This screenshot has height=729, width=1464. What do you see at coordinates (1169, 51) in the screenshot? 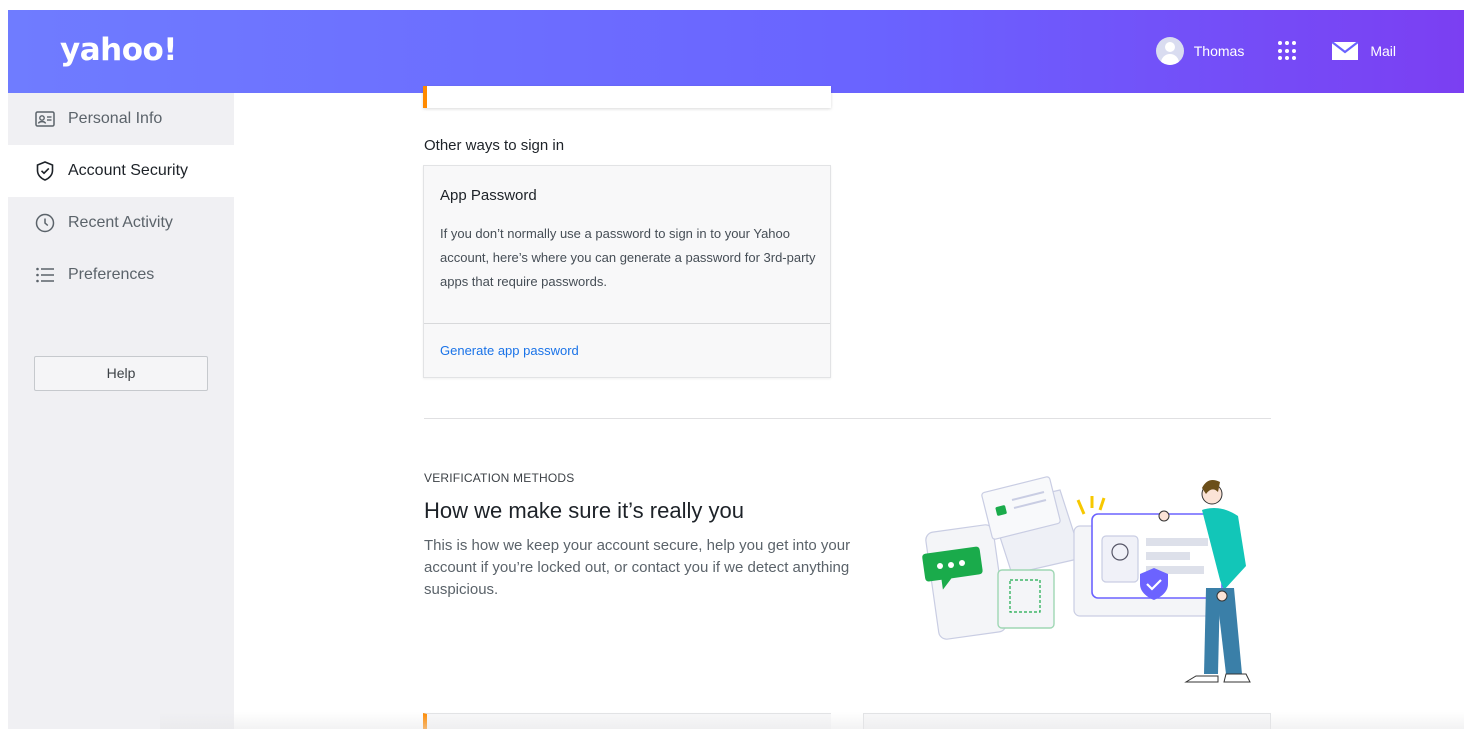
I see `avatar` at bounding box center [1169, 51].